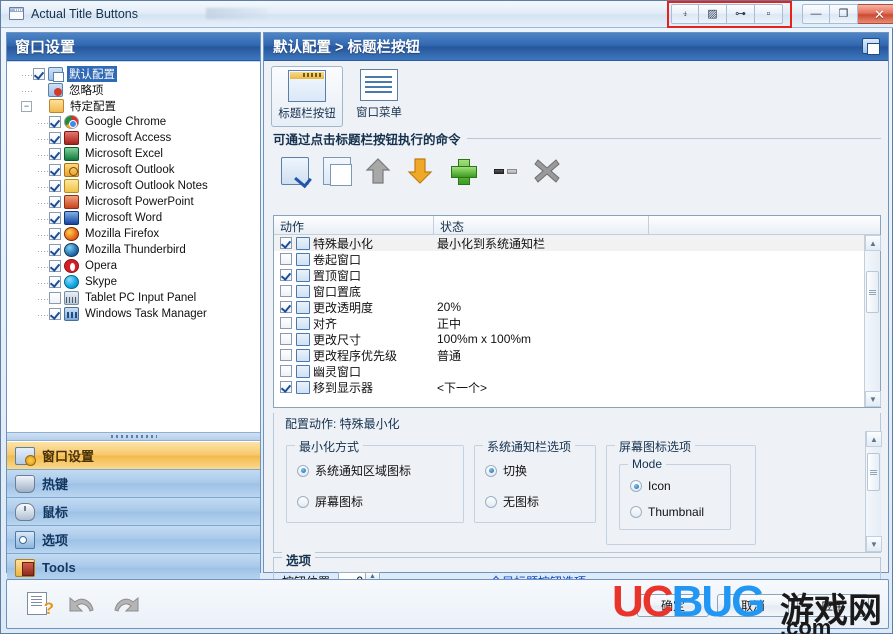  I want to click on column-header-state: 状态, so click(541, 225).